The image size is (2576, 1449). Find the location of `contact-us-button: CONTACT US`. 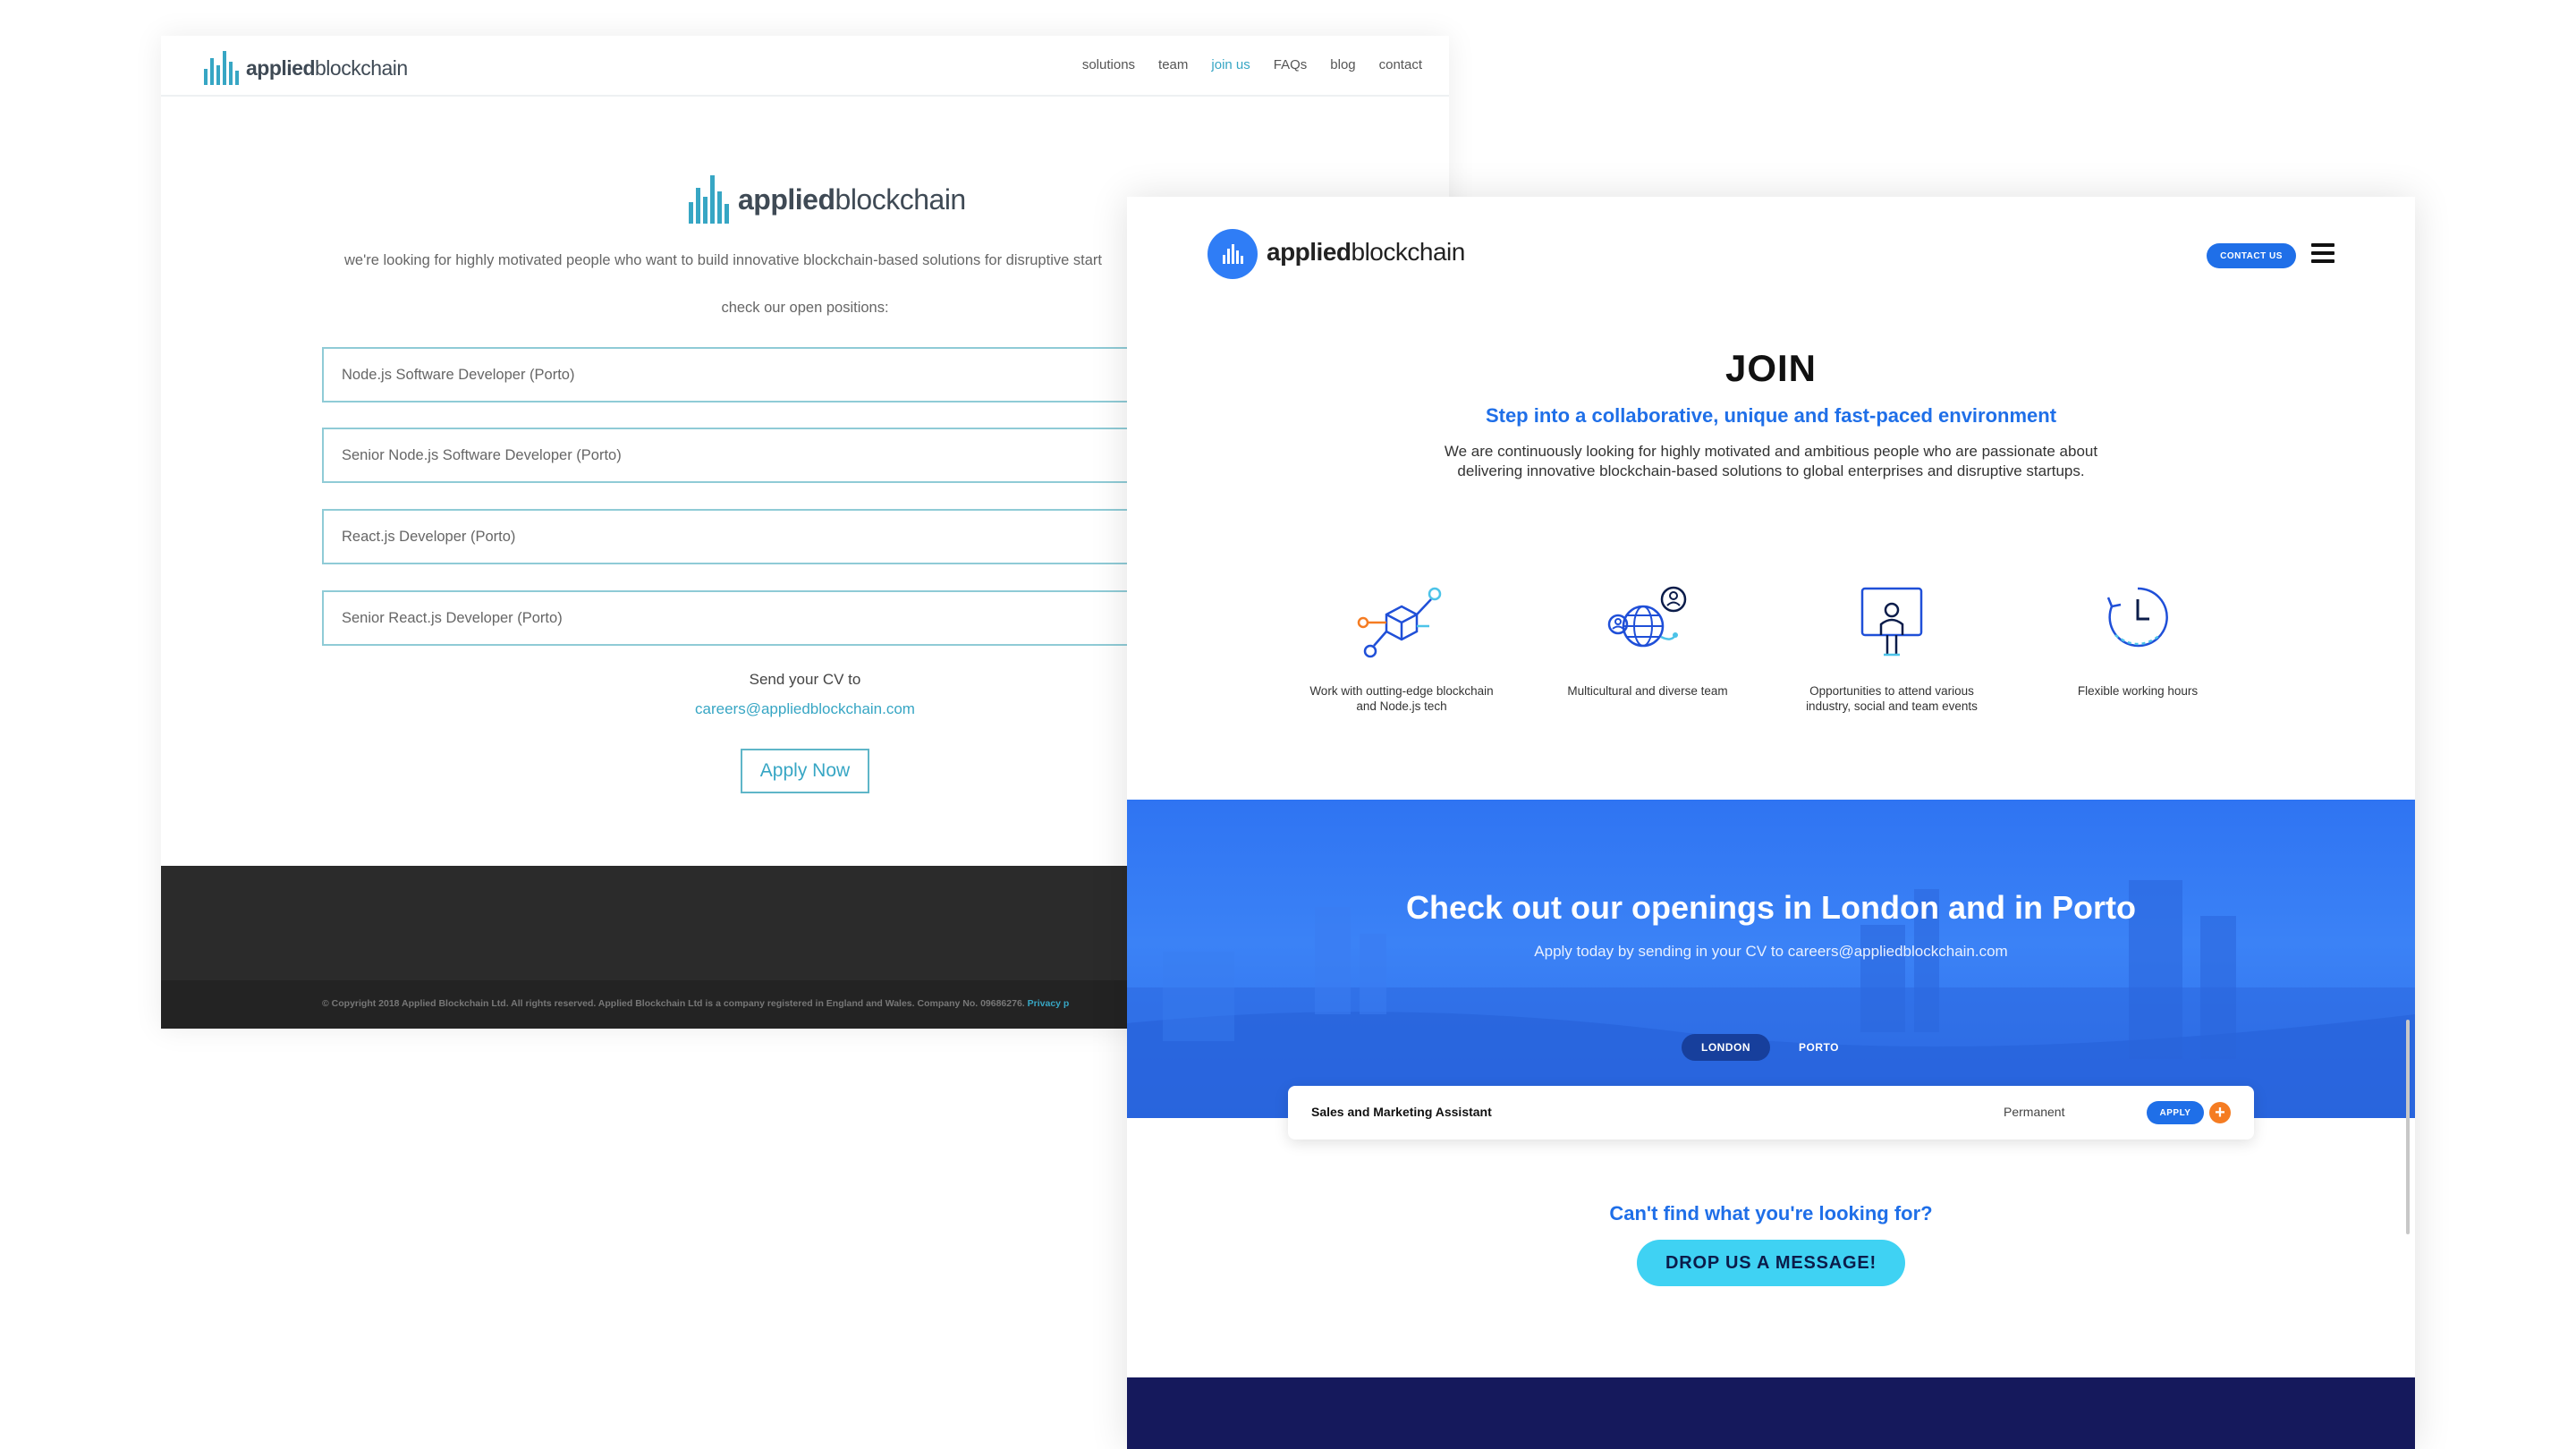

contact-us-button: CONTACT US is located at coordinates (2251, 255).